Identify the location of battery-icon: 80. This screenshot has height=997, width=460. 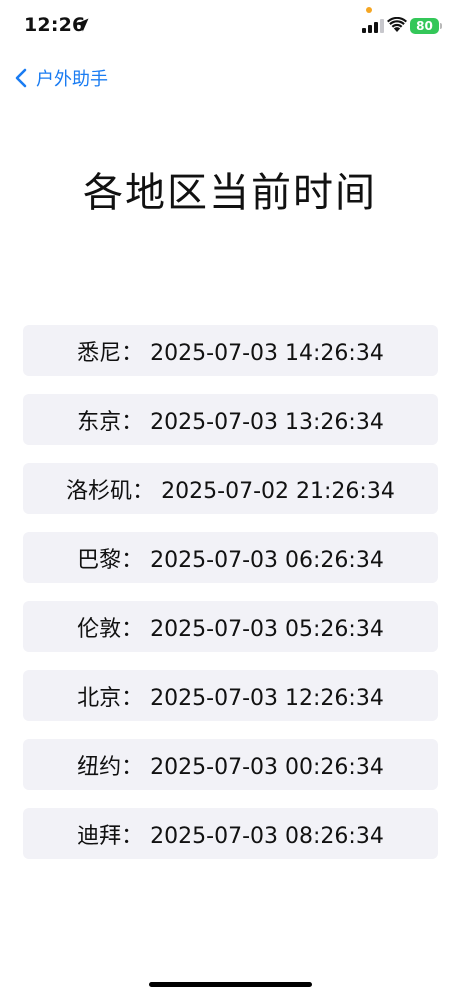
(424, 26).